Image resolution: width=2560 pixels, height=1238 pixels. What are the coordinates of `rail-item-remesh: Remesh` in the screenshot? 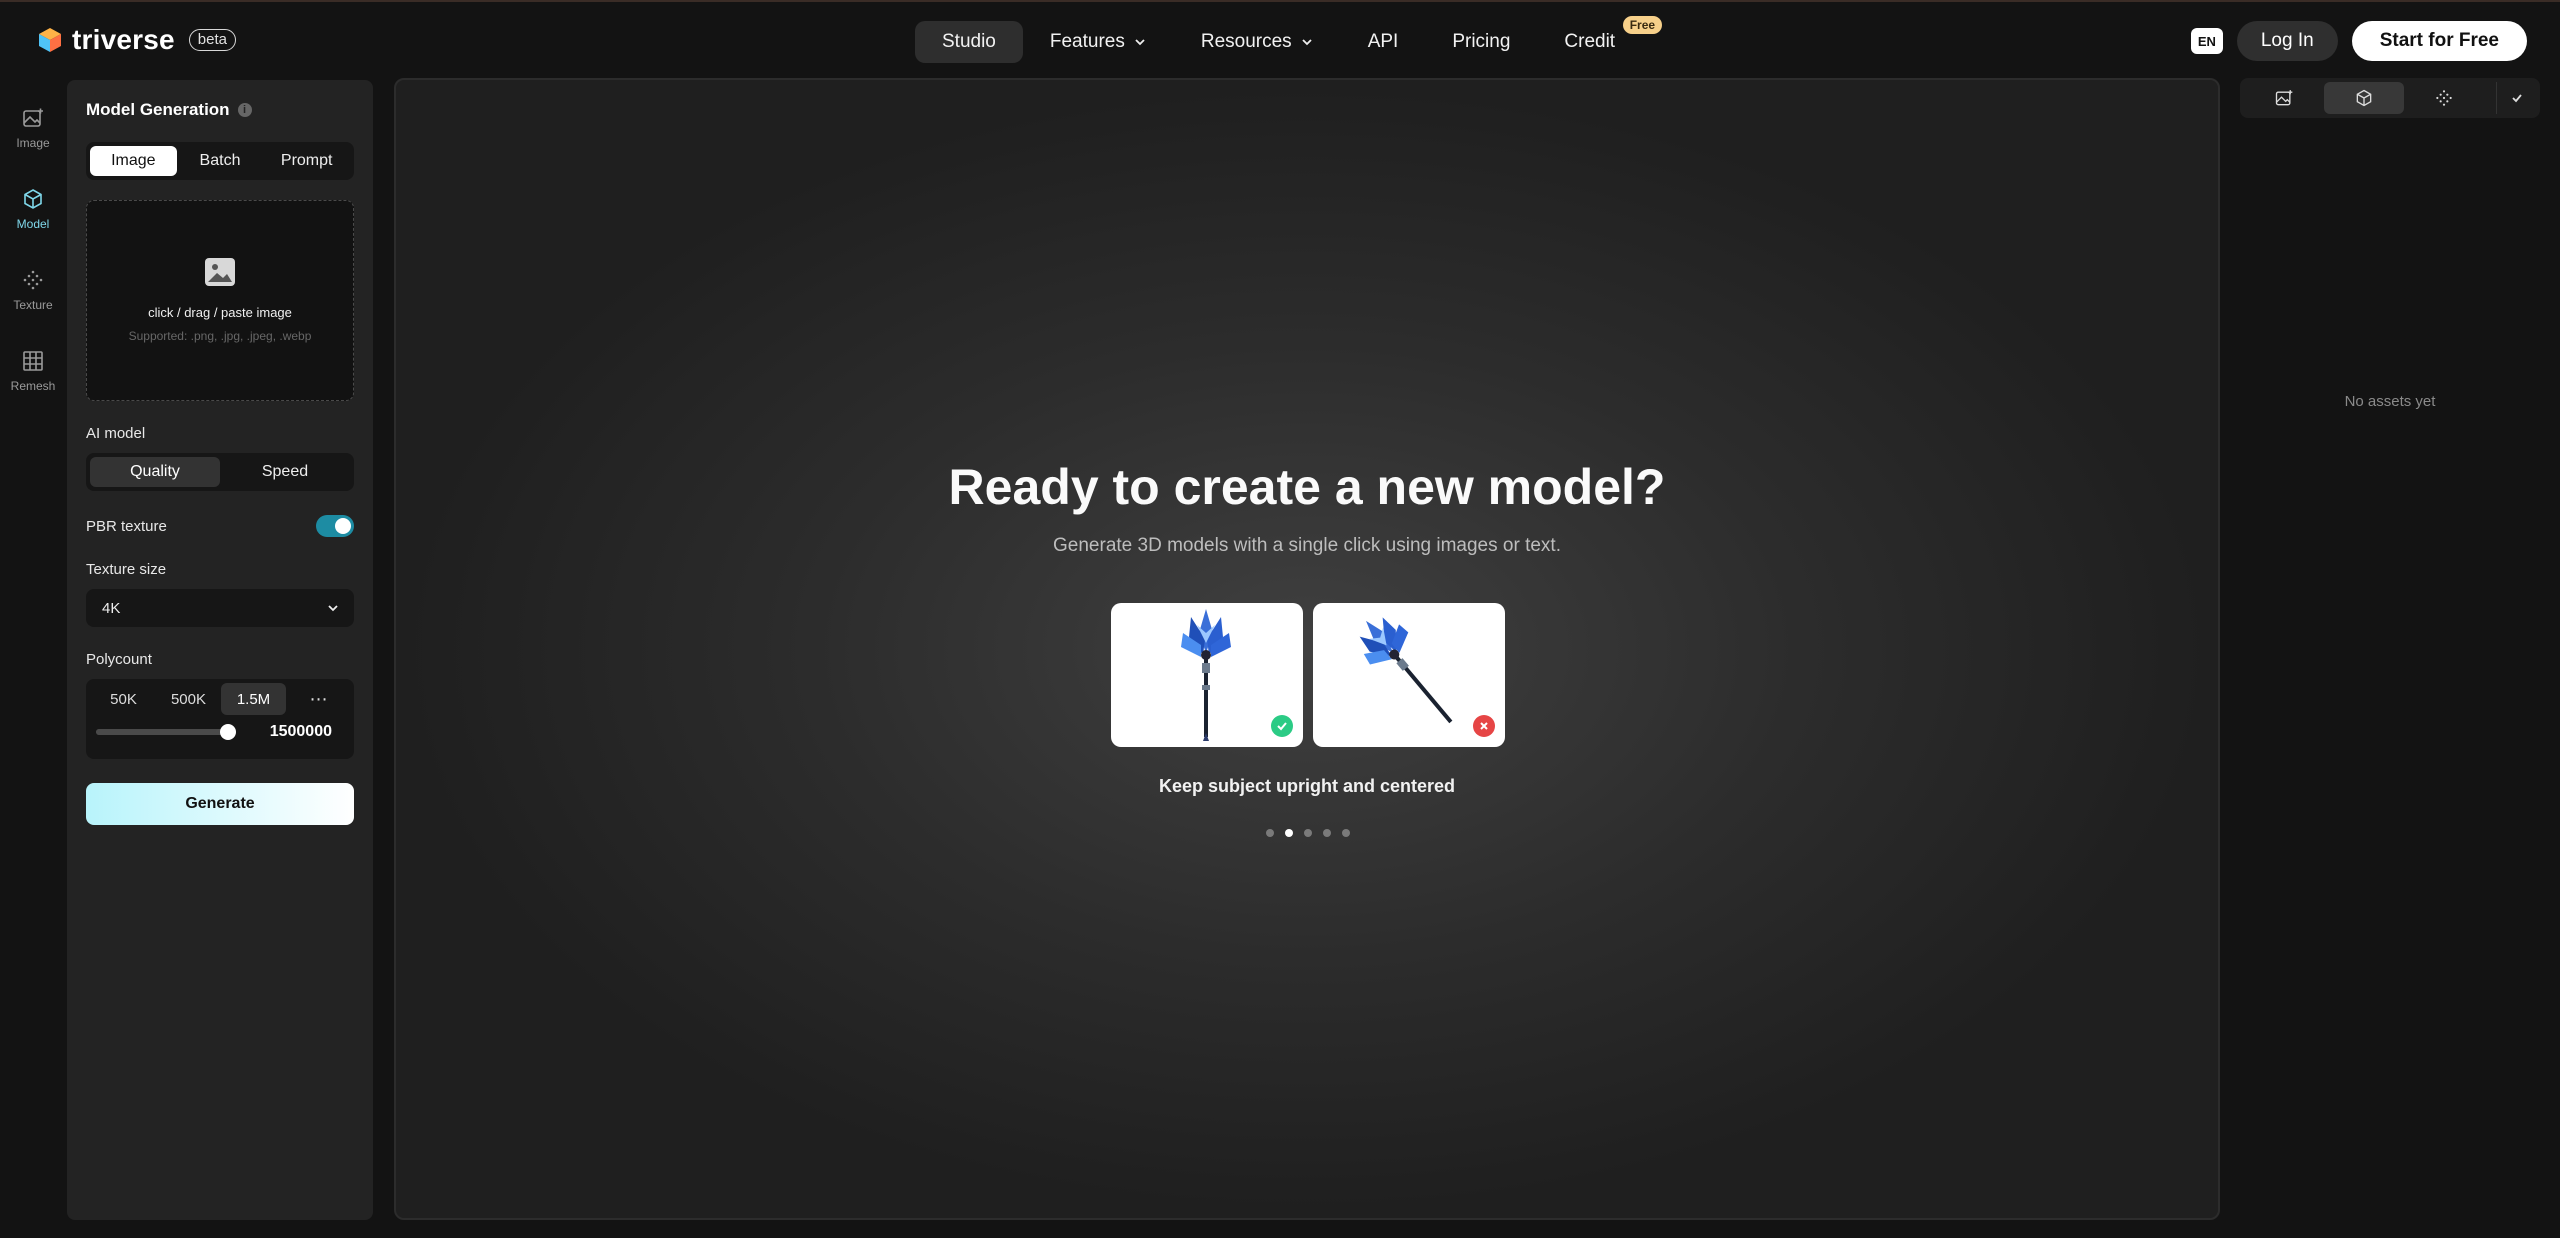 It's located at (33, 379).